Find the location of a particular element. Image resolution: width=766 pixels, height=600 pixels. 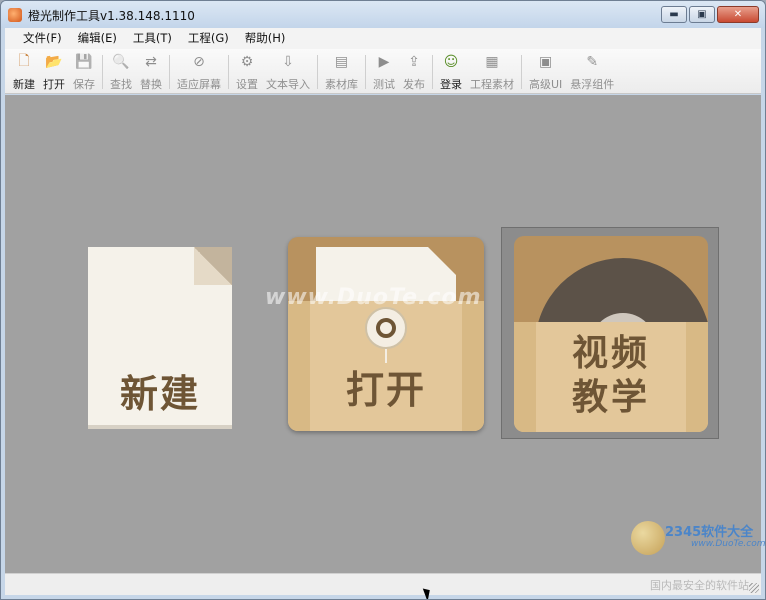

toolbar-fit-screen-button: ⊘ 适应屏幕 is located at coordinates (199, 71).